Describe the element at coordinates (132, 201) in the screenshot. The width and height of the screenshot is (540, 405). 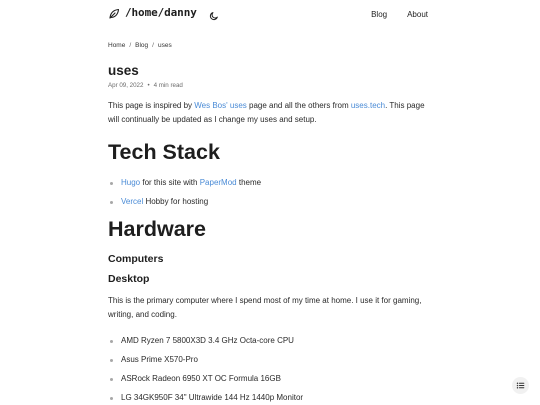
I see `vercel-link: Vercel` at that location.